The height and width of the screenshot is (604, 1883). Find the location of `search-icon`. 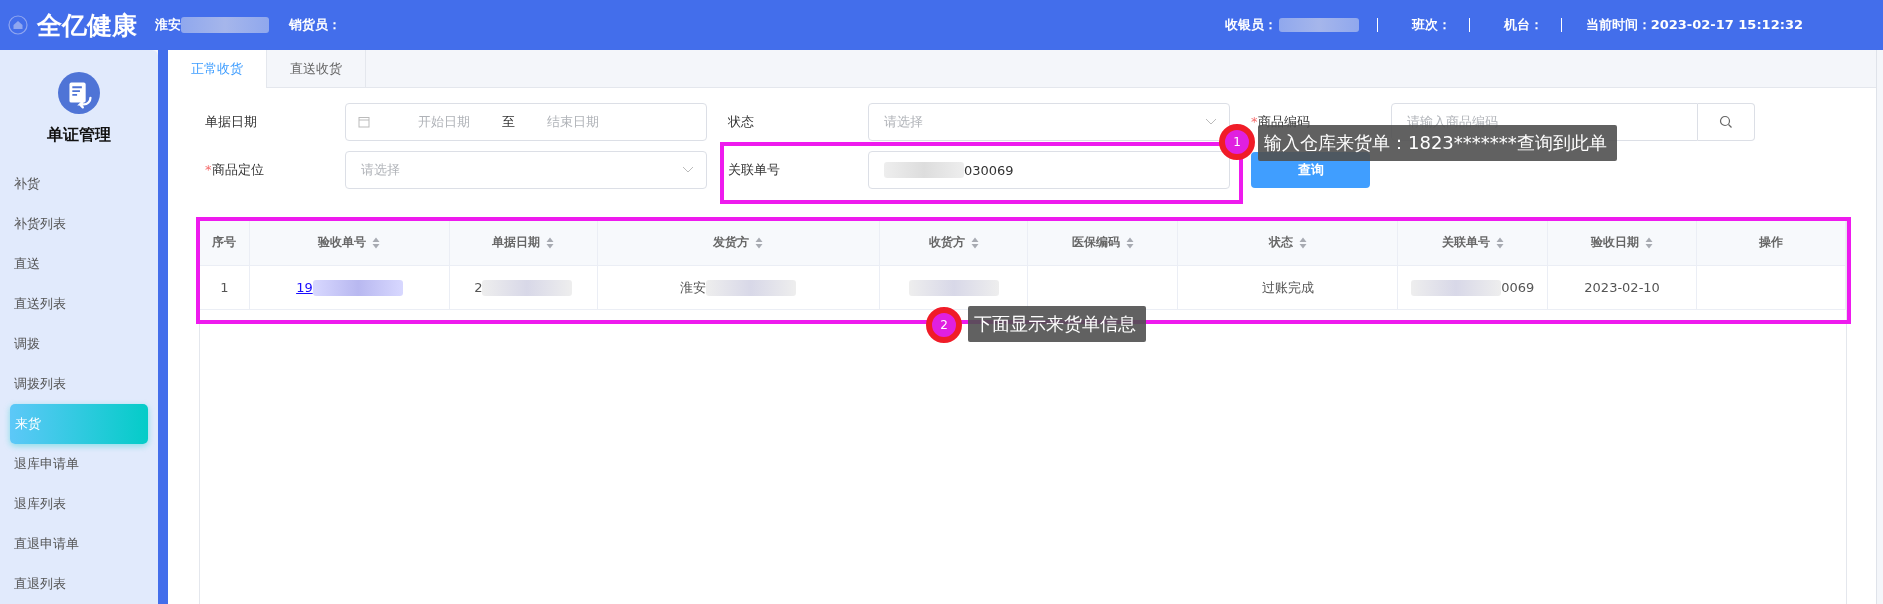

search-icon is located at coordinates (1726, 122).